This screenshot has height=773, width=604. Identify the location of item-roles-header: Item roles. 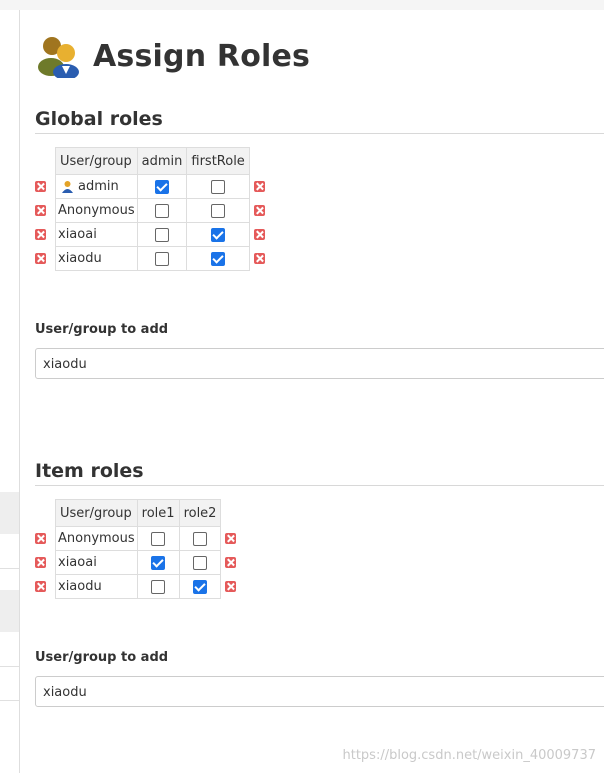
(89, 471).